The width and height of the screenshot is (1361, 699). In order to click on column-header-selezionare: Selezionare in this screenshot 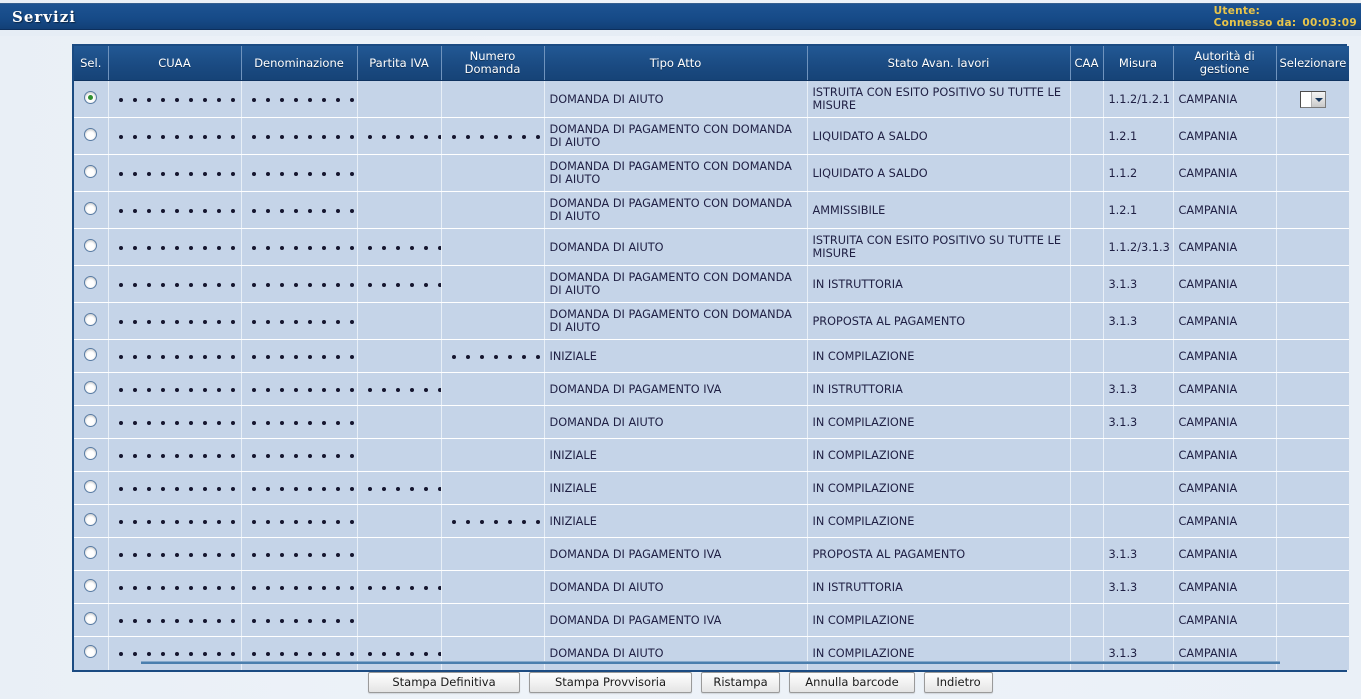, I will do `click(1312, 63)`.